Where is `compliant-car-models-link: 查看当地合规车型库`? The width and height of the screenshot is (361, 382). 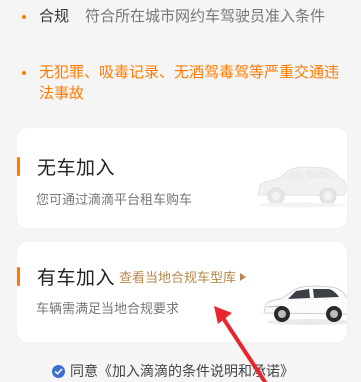
compliant-car-models-link: 查看当地合规车型库 is located at coordinates (183, 276).